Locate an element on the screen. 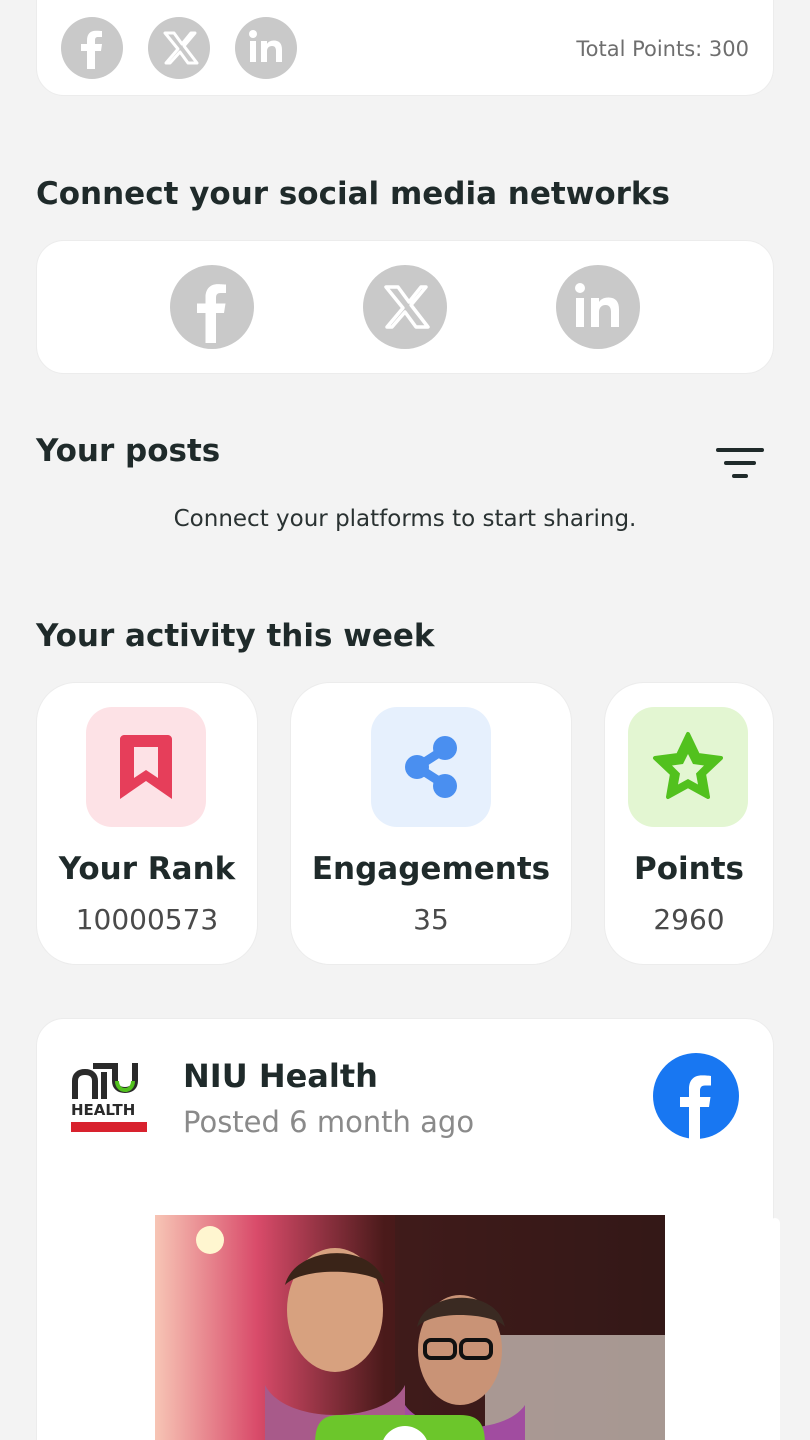 The height and width of the screenshot is (1440, 810). stat-label-points: Points is located at coordinates (689, 869).